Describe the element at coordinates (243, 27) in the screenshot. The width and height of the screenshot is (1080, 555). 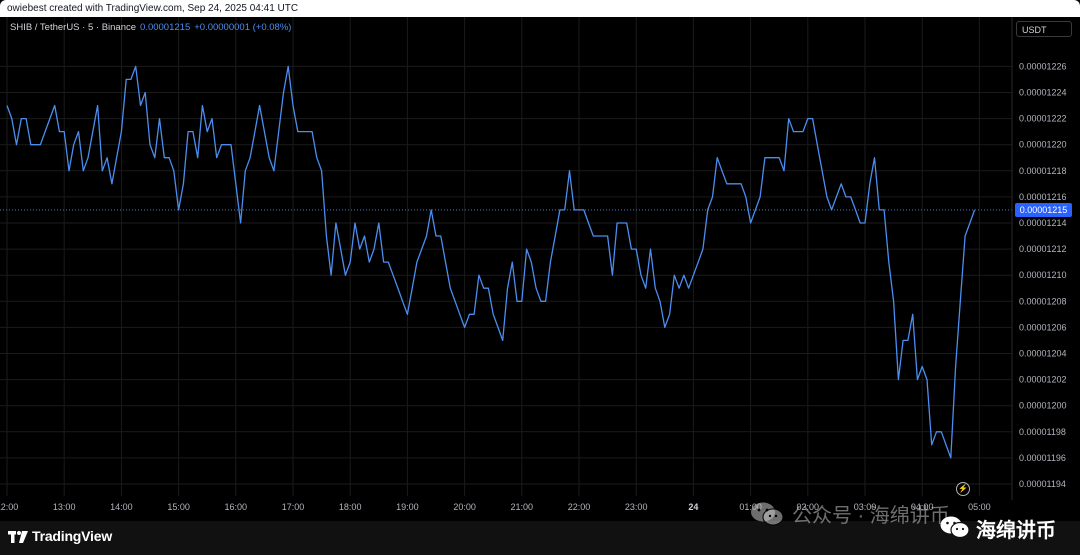
I see `change-value: +0.00000001 (+0.08%)` at that location.